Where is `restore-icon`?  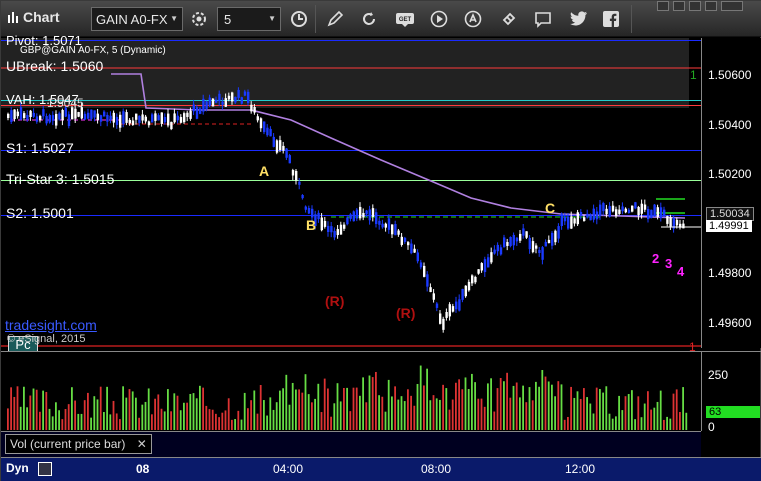 restore-icon is located at coordinates (663, 6).